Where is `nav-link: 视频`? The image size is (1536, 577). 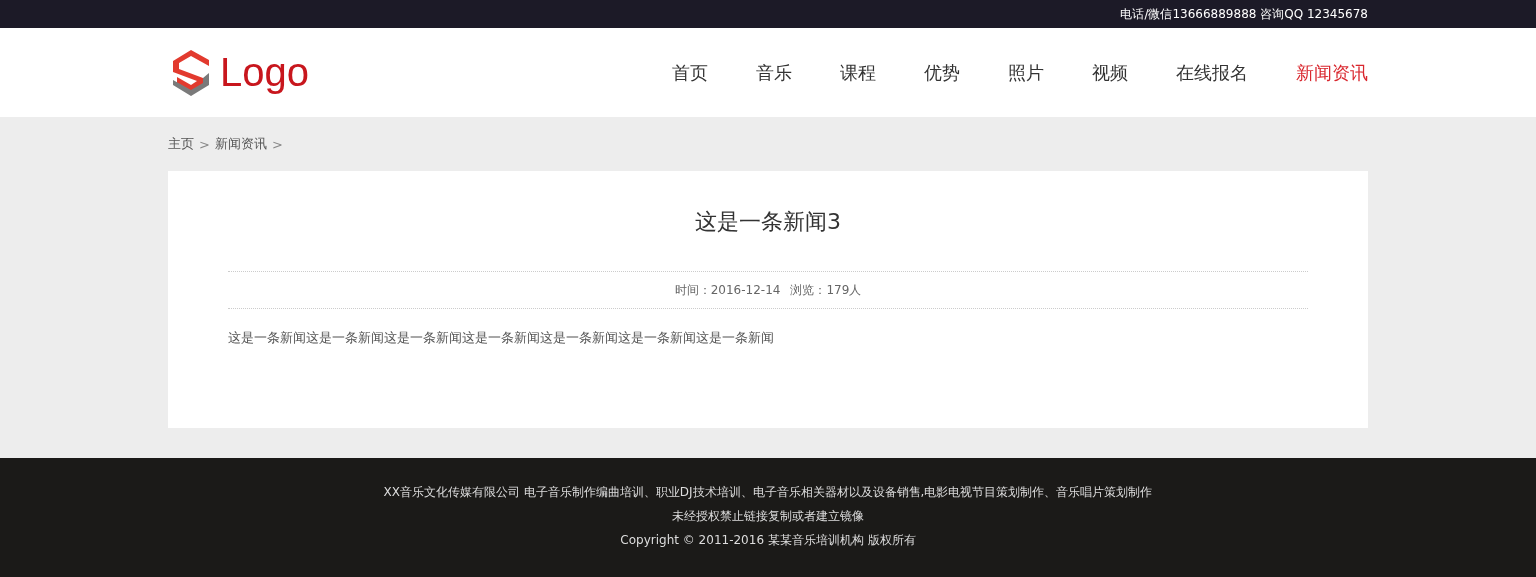 nav-link: 视频 is located at coordinates (1110, 72).